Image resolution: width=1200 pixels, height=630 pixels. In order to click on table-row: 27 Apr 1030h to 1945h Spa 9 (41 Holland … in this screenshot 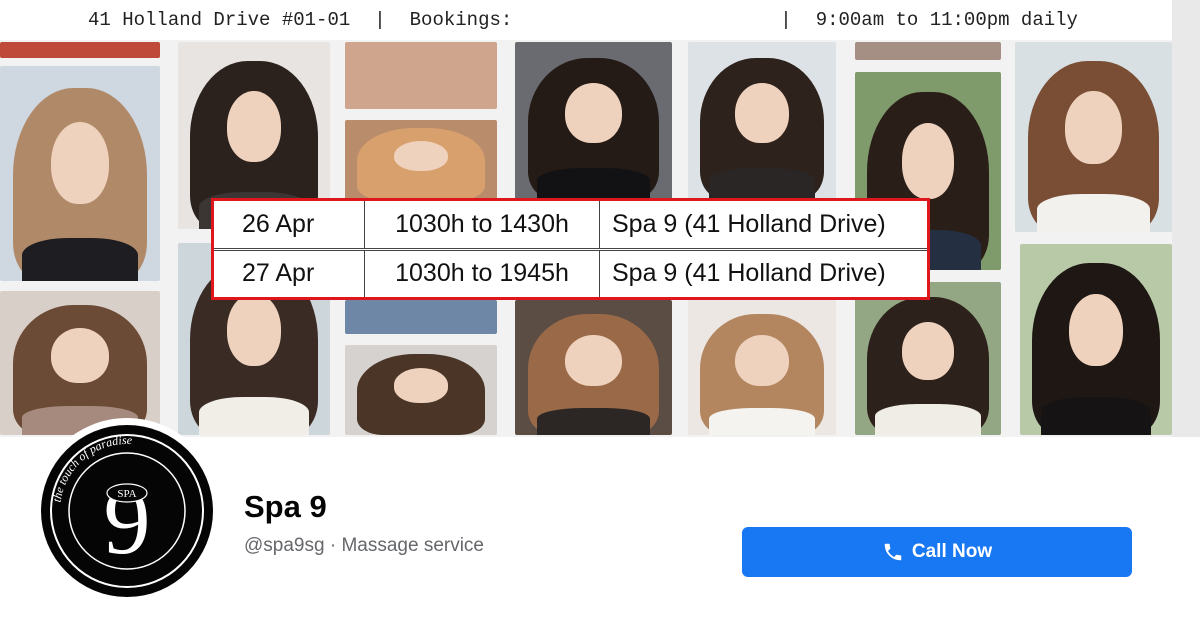, I will do `click(570, 272)`.